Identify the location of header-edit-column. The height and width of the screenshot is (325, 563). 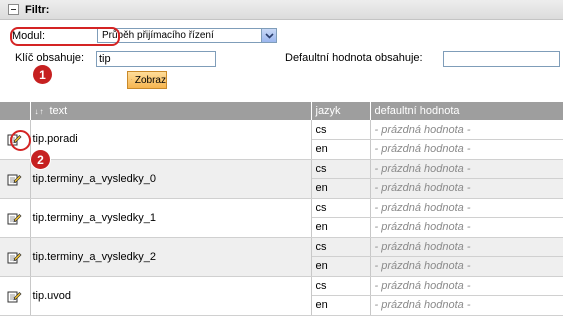
(15, 111).